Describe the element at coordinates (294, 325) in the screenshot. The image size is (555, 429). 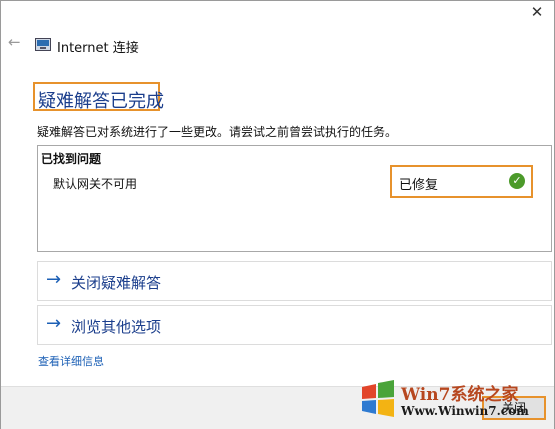
I see `explore-options-action: → 浏览其他选项` at that location.